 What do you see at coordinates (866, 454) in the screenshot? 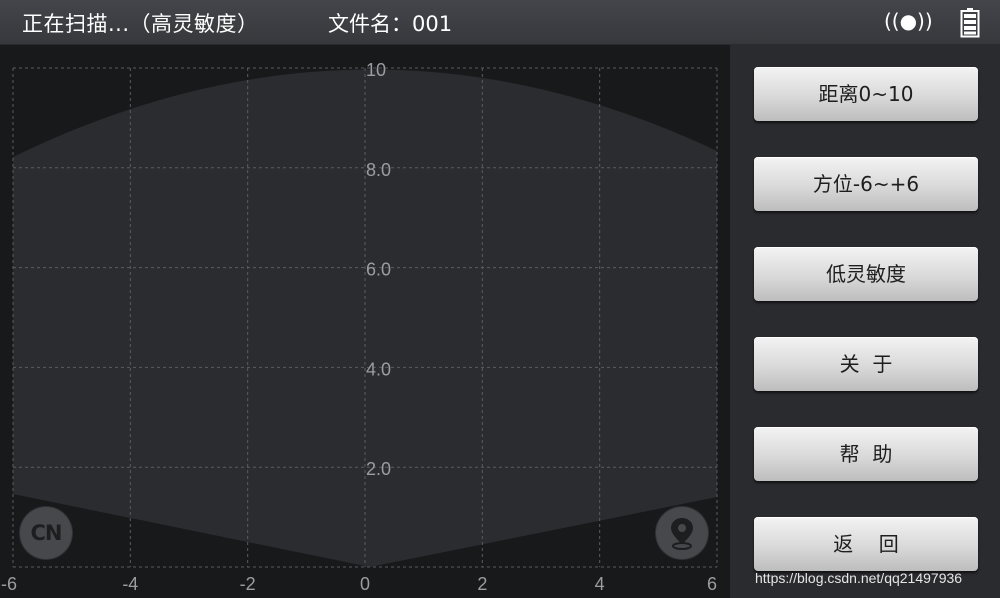
I see `help-button: 帮 助` at bounding box center [866, 454].